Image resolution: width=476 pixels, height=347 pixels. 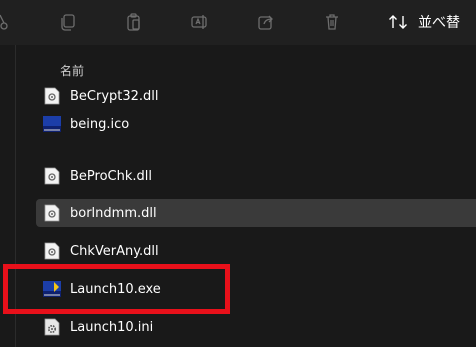 I want to click on share-button, so click(x=266, y=22).